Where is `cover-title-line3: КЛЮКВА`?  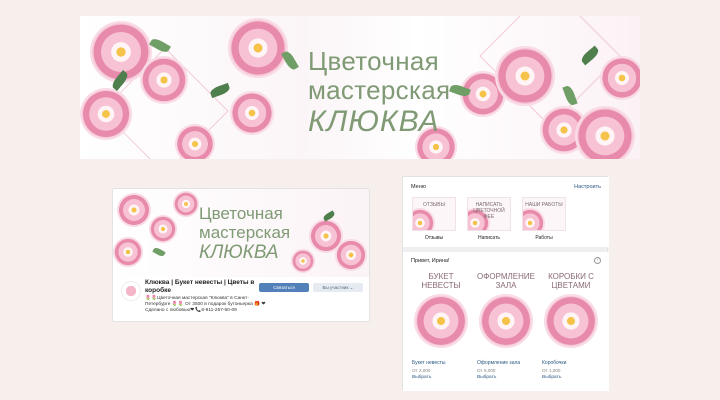
cover-title-line3: КЛЮКВА is located at coordinates (239, 252).